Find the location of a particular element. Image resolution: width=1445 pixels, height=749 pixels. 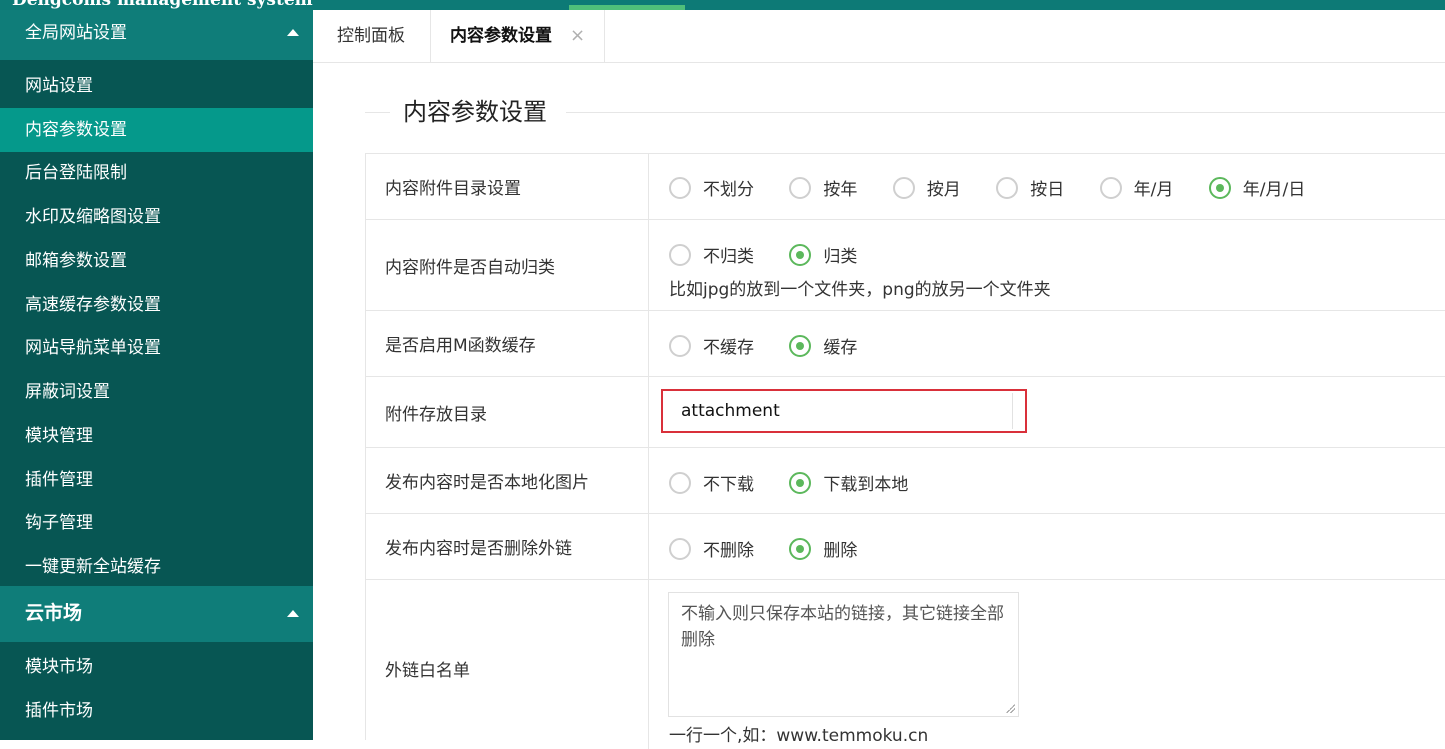

form-row-localize-images: 发布内容时是否本地化图片 不下载 下载到本地 is located at coordinates (905, 480).